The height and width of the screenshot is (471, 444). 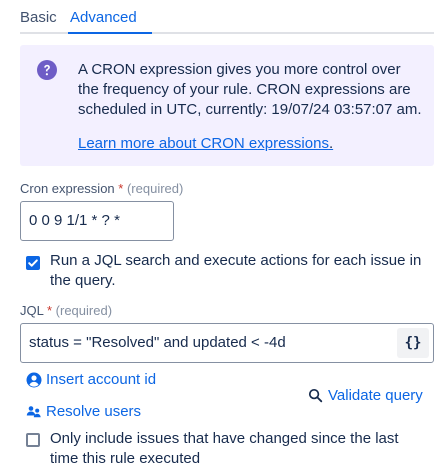 What do you see at coordinates (315, 395) in the screenshot?
I see `search-icon` at bounding box center [315, 395].